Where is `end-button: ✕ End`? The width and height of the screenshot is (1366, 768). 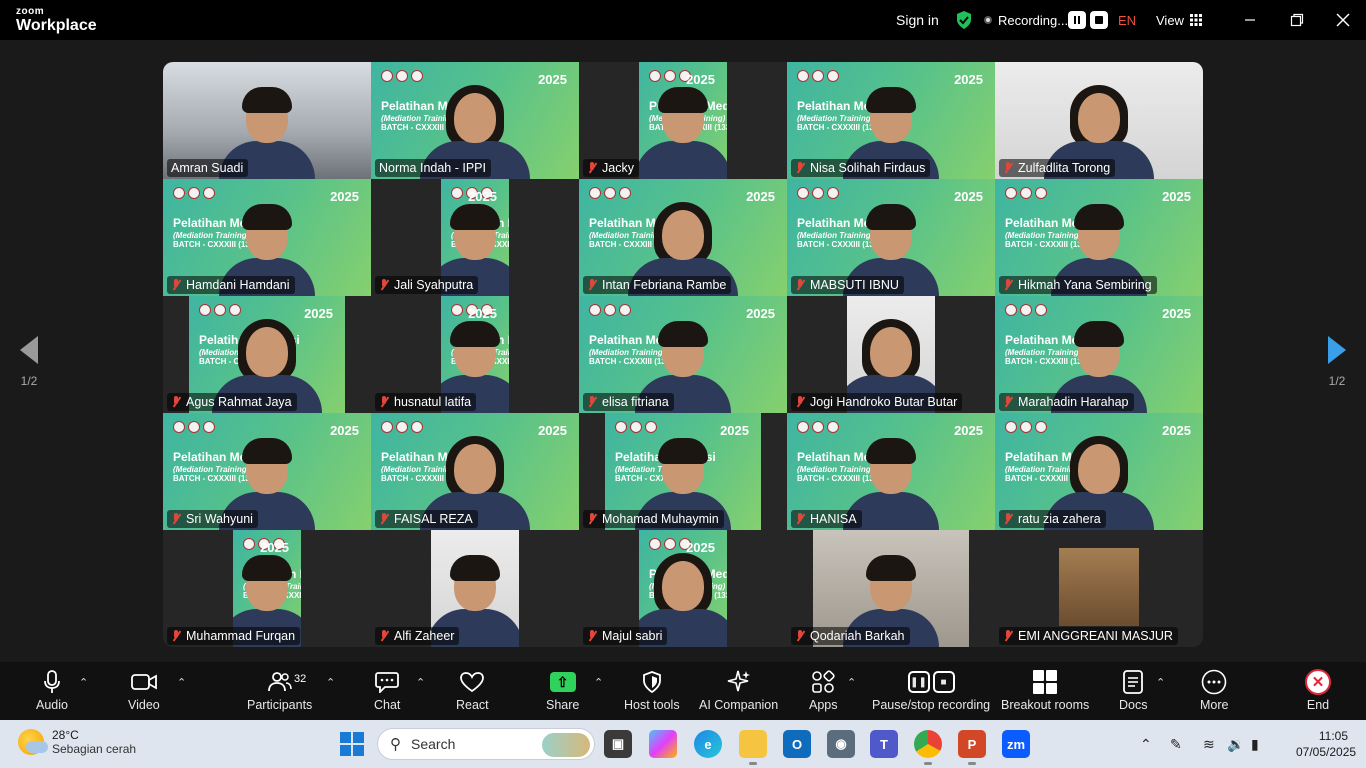
end-button: ✕ End is located at coordinates (1318, 690).